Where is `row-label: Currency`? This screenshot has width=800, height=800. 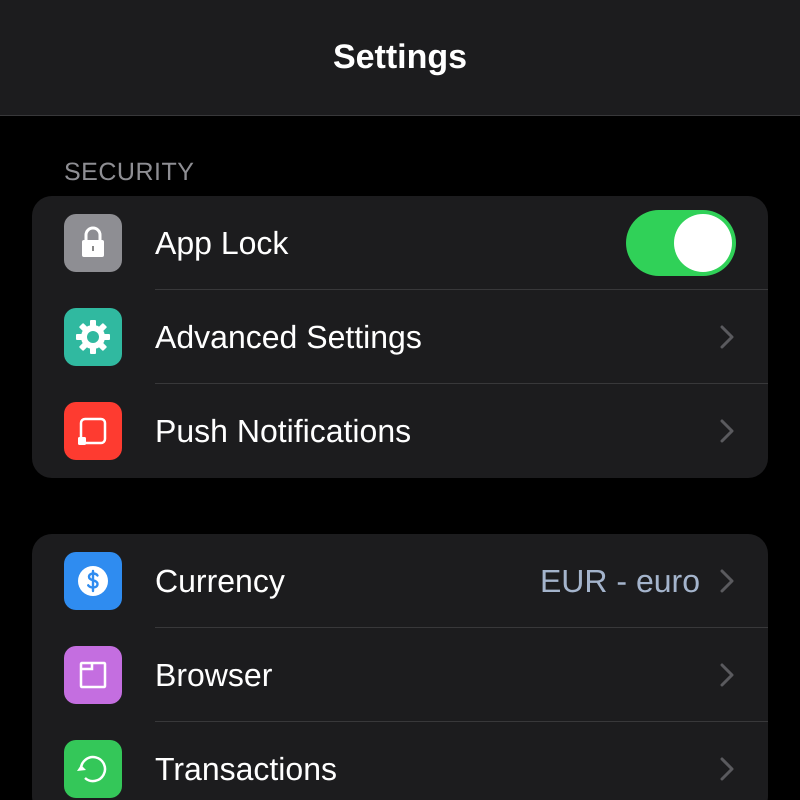
row-label: Currency is located at coordinates (220, 581).